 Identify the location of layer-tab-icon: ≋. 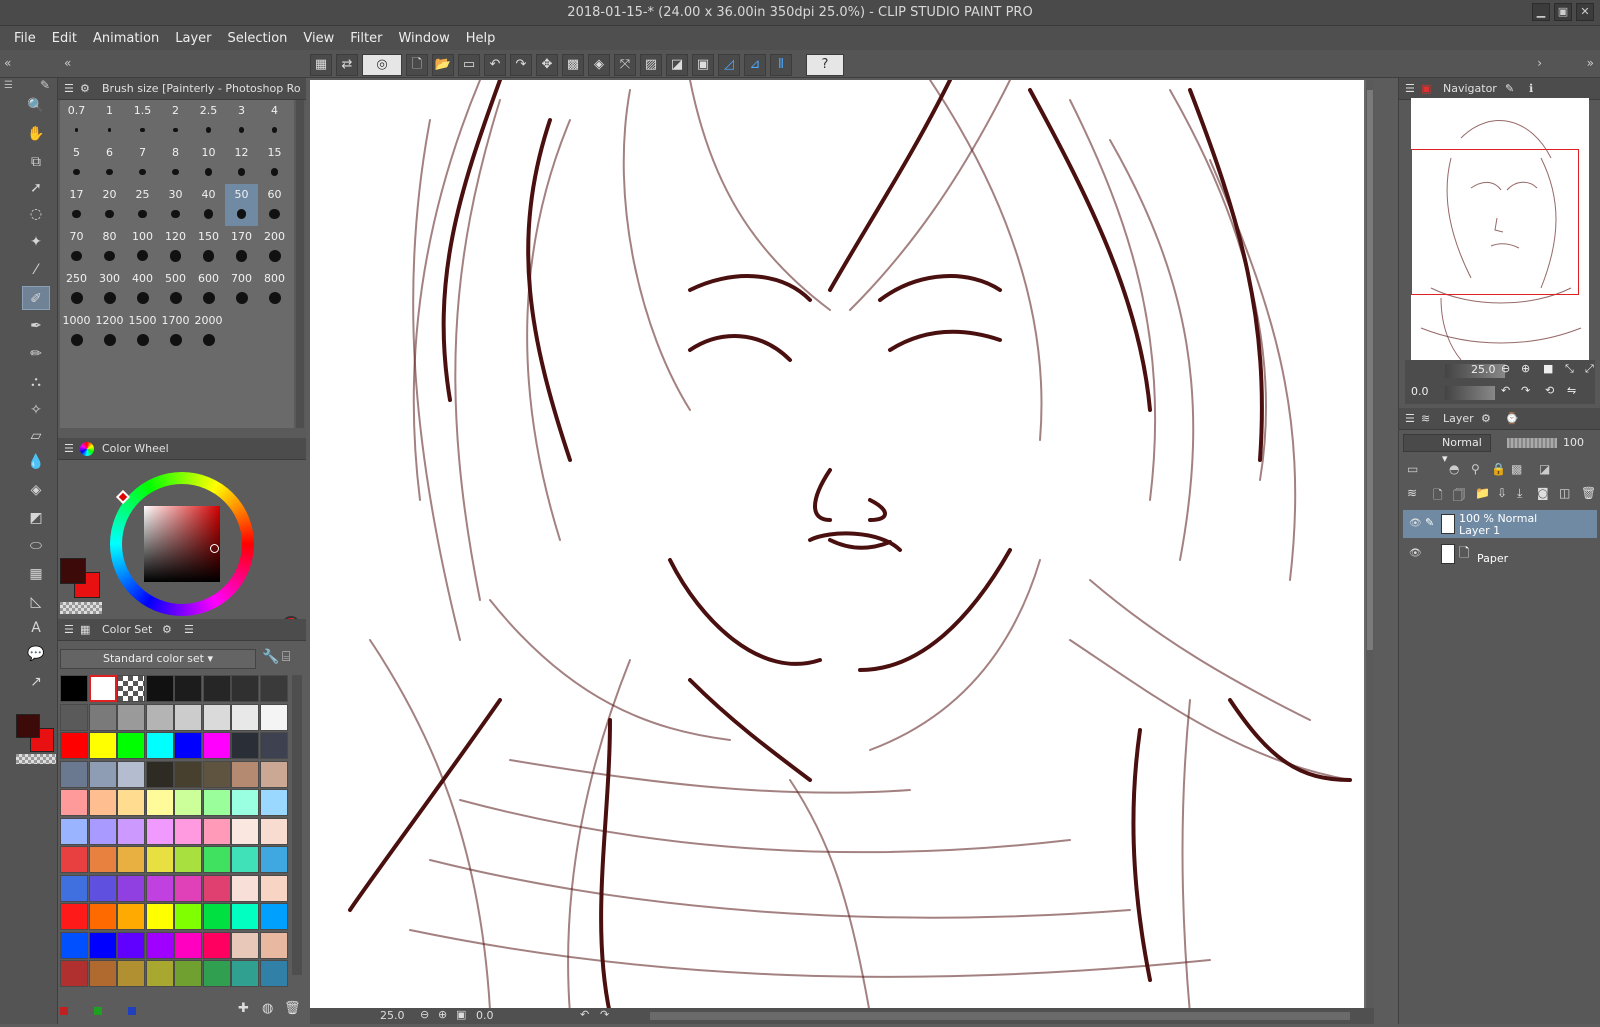
(1425, 419).